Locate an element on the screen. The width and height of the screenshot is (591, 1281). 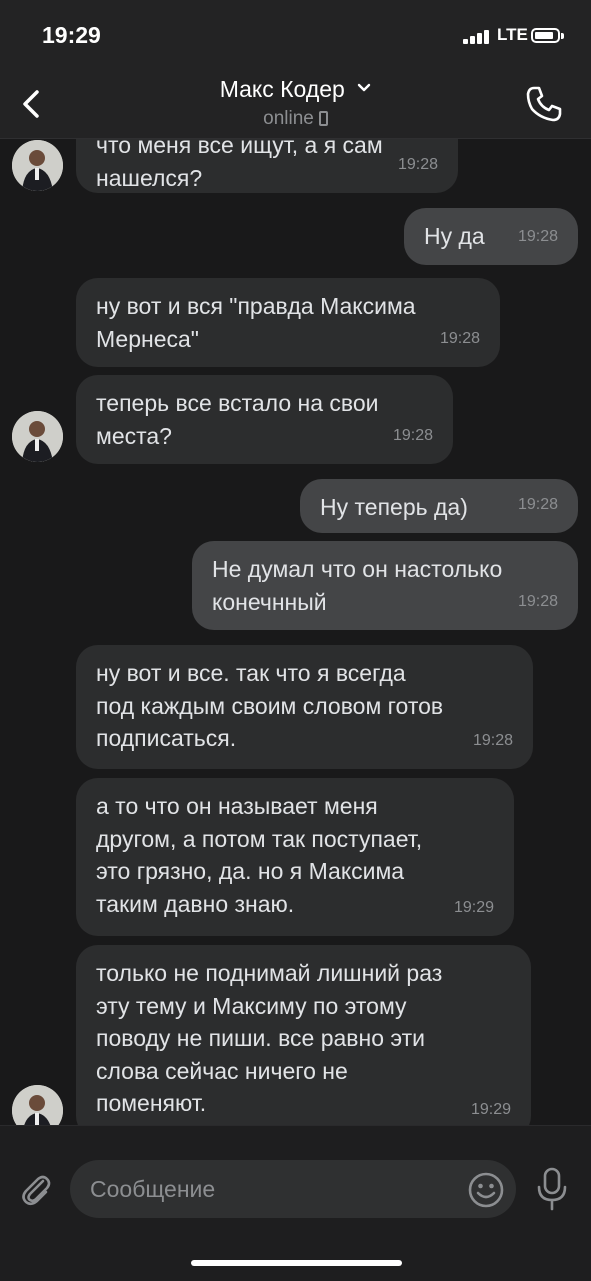
status-time: 19:29 is located at coordinates (71, 35).